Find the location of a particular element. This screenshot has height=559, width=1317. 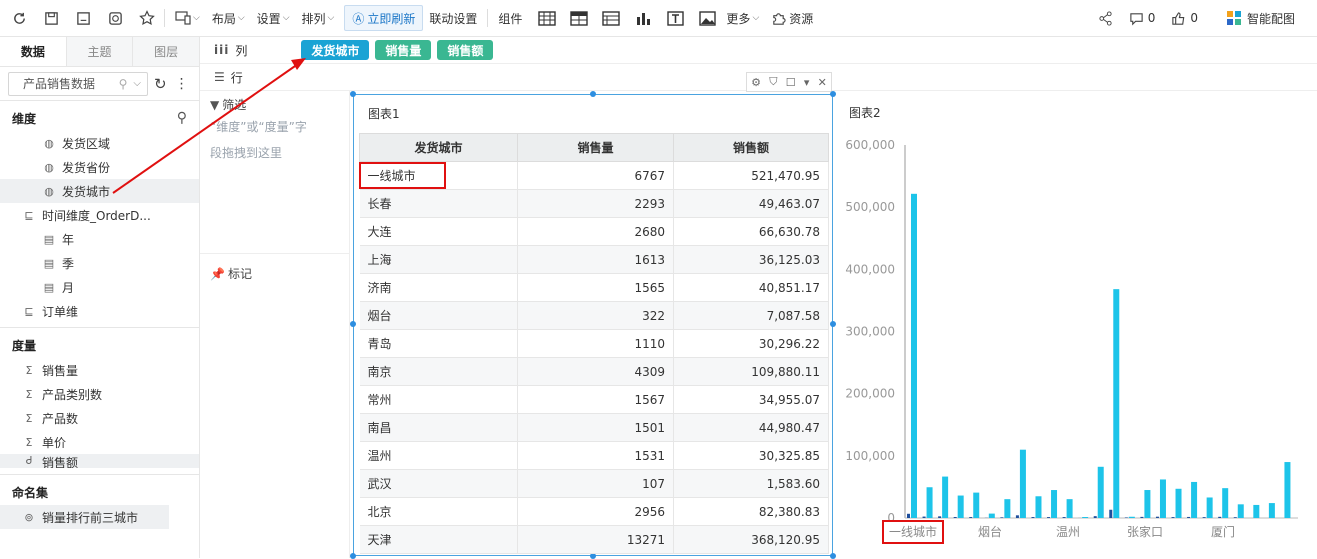

city-cell: 青岛 is located at coordinates (439, 344).